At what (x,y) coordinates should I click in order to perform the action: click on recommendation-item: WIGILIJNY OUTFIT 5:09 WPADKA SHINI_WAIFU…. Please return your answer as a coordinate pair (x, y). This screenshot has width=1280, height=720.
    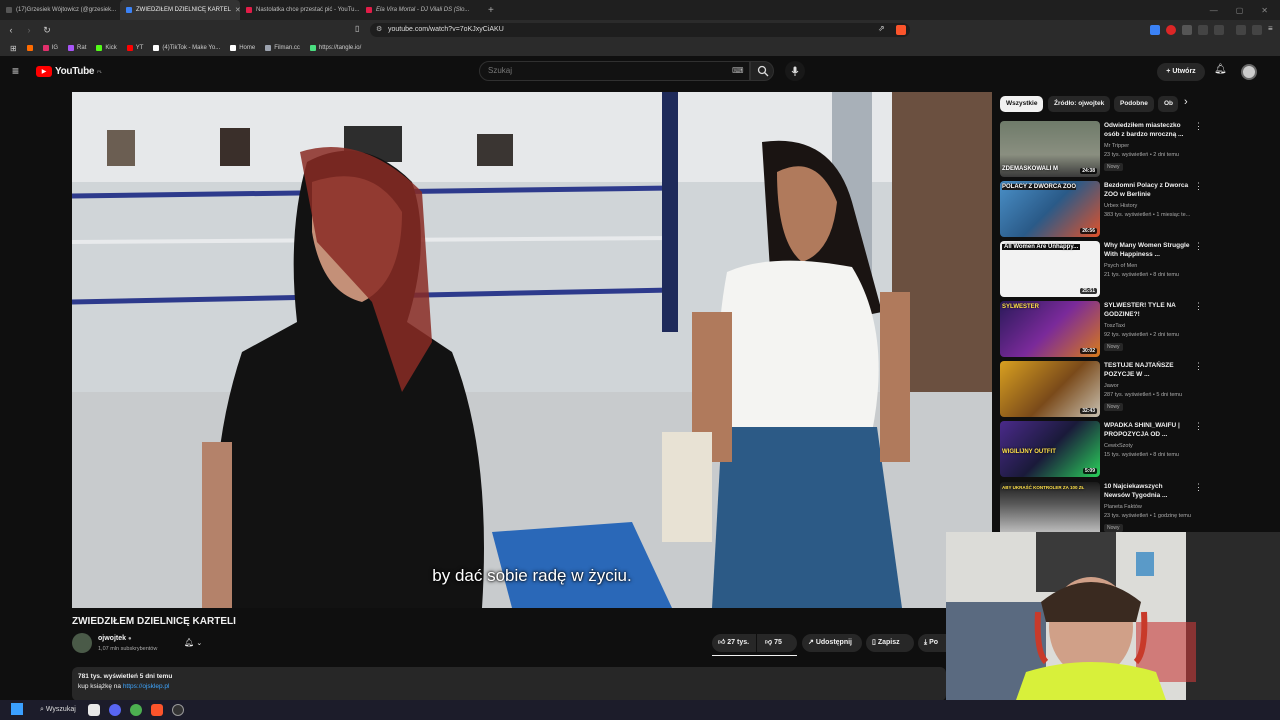
    Looking at the image, I should click on (1105, 450).